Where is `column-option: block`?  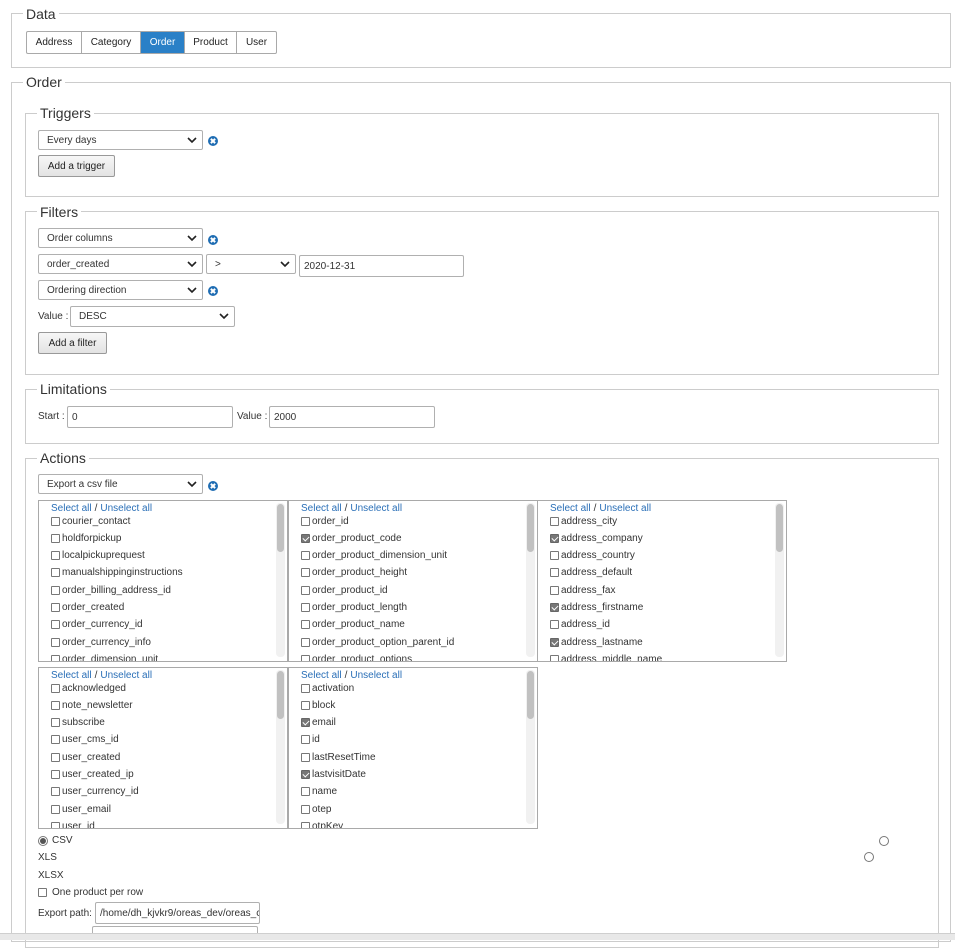 column-option: block is located at coordinates (318, 705).